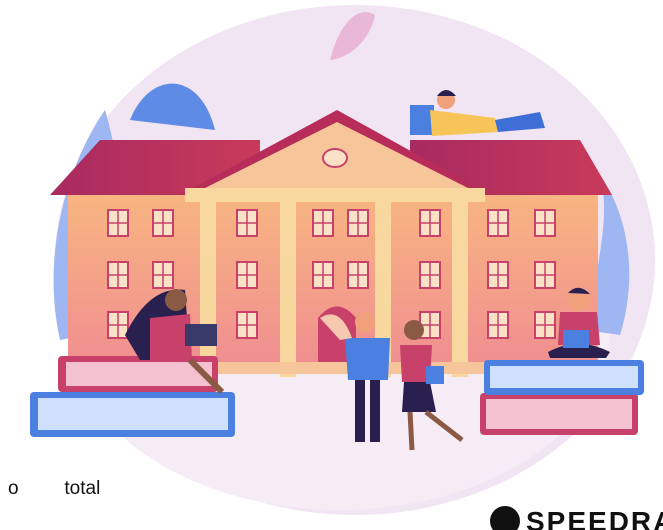 This screenshot has width=663, height=530. Describe the element at coordinates (335, 195) in the screenshot. I see `entablature` at that location.